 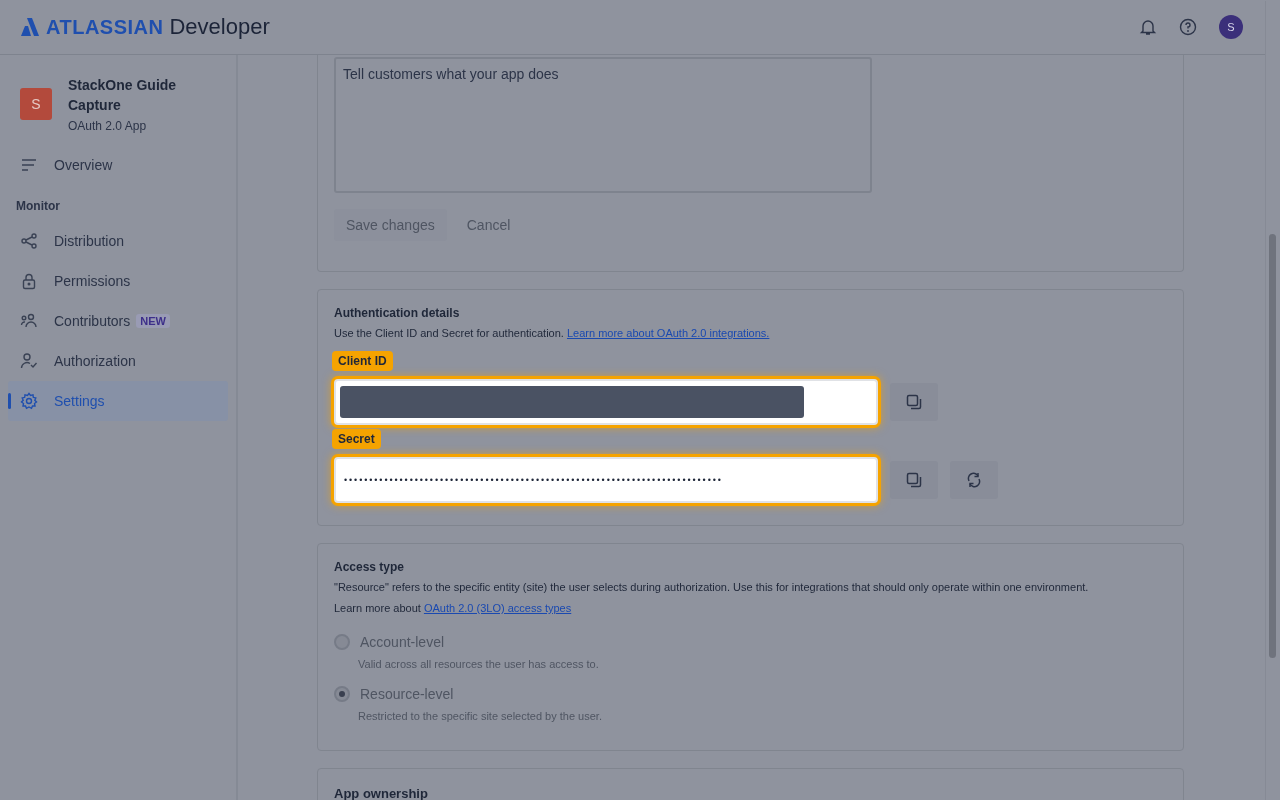 What do you see at coordinates (497, 608) in the screenshot?
I see `access-types-link: OAuth 2.0 (3LO) access types` at bounding box center [497, 608].